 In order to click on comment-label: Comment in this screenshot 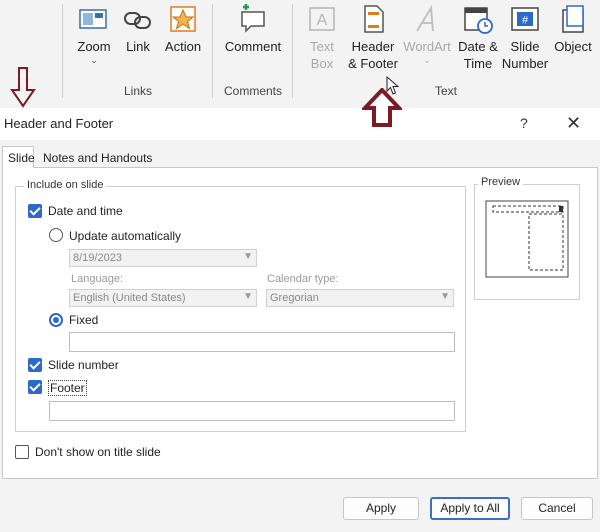, I will do `click(253, 46)`.